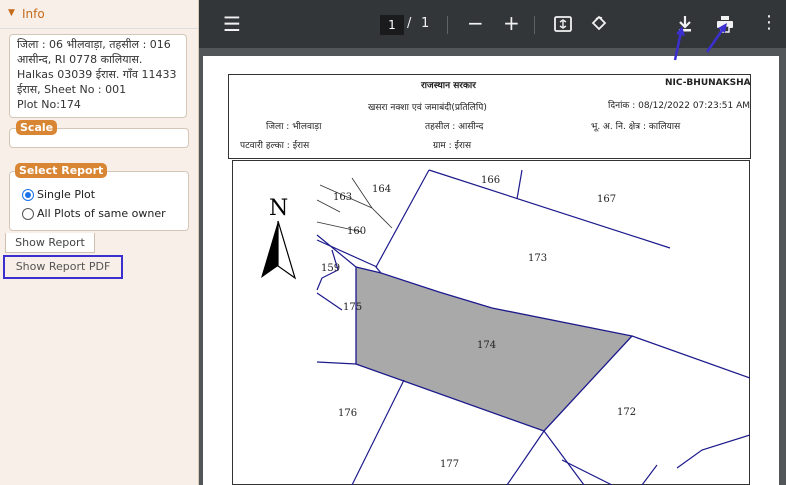  I want to click on show-report-button: Show Report, so click(50, 243).